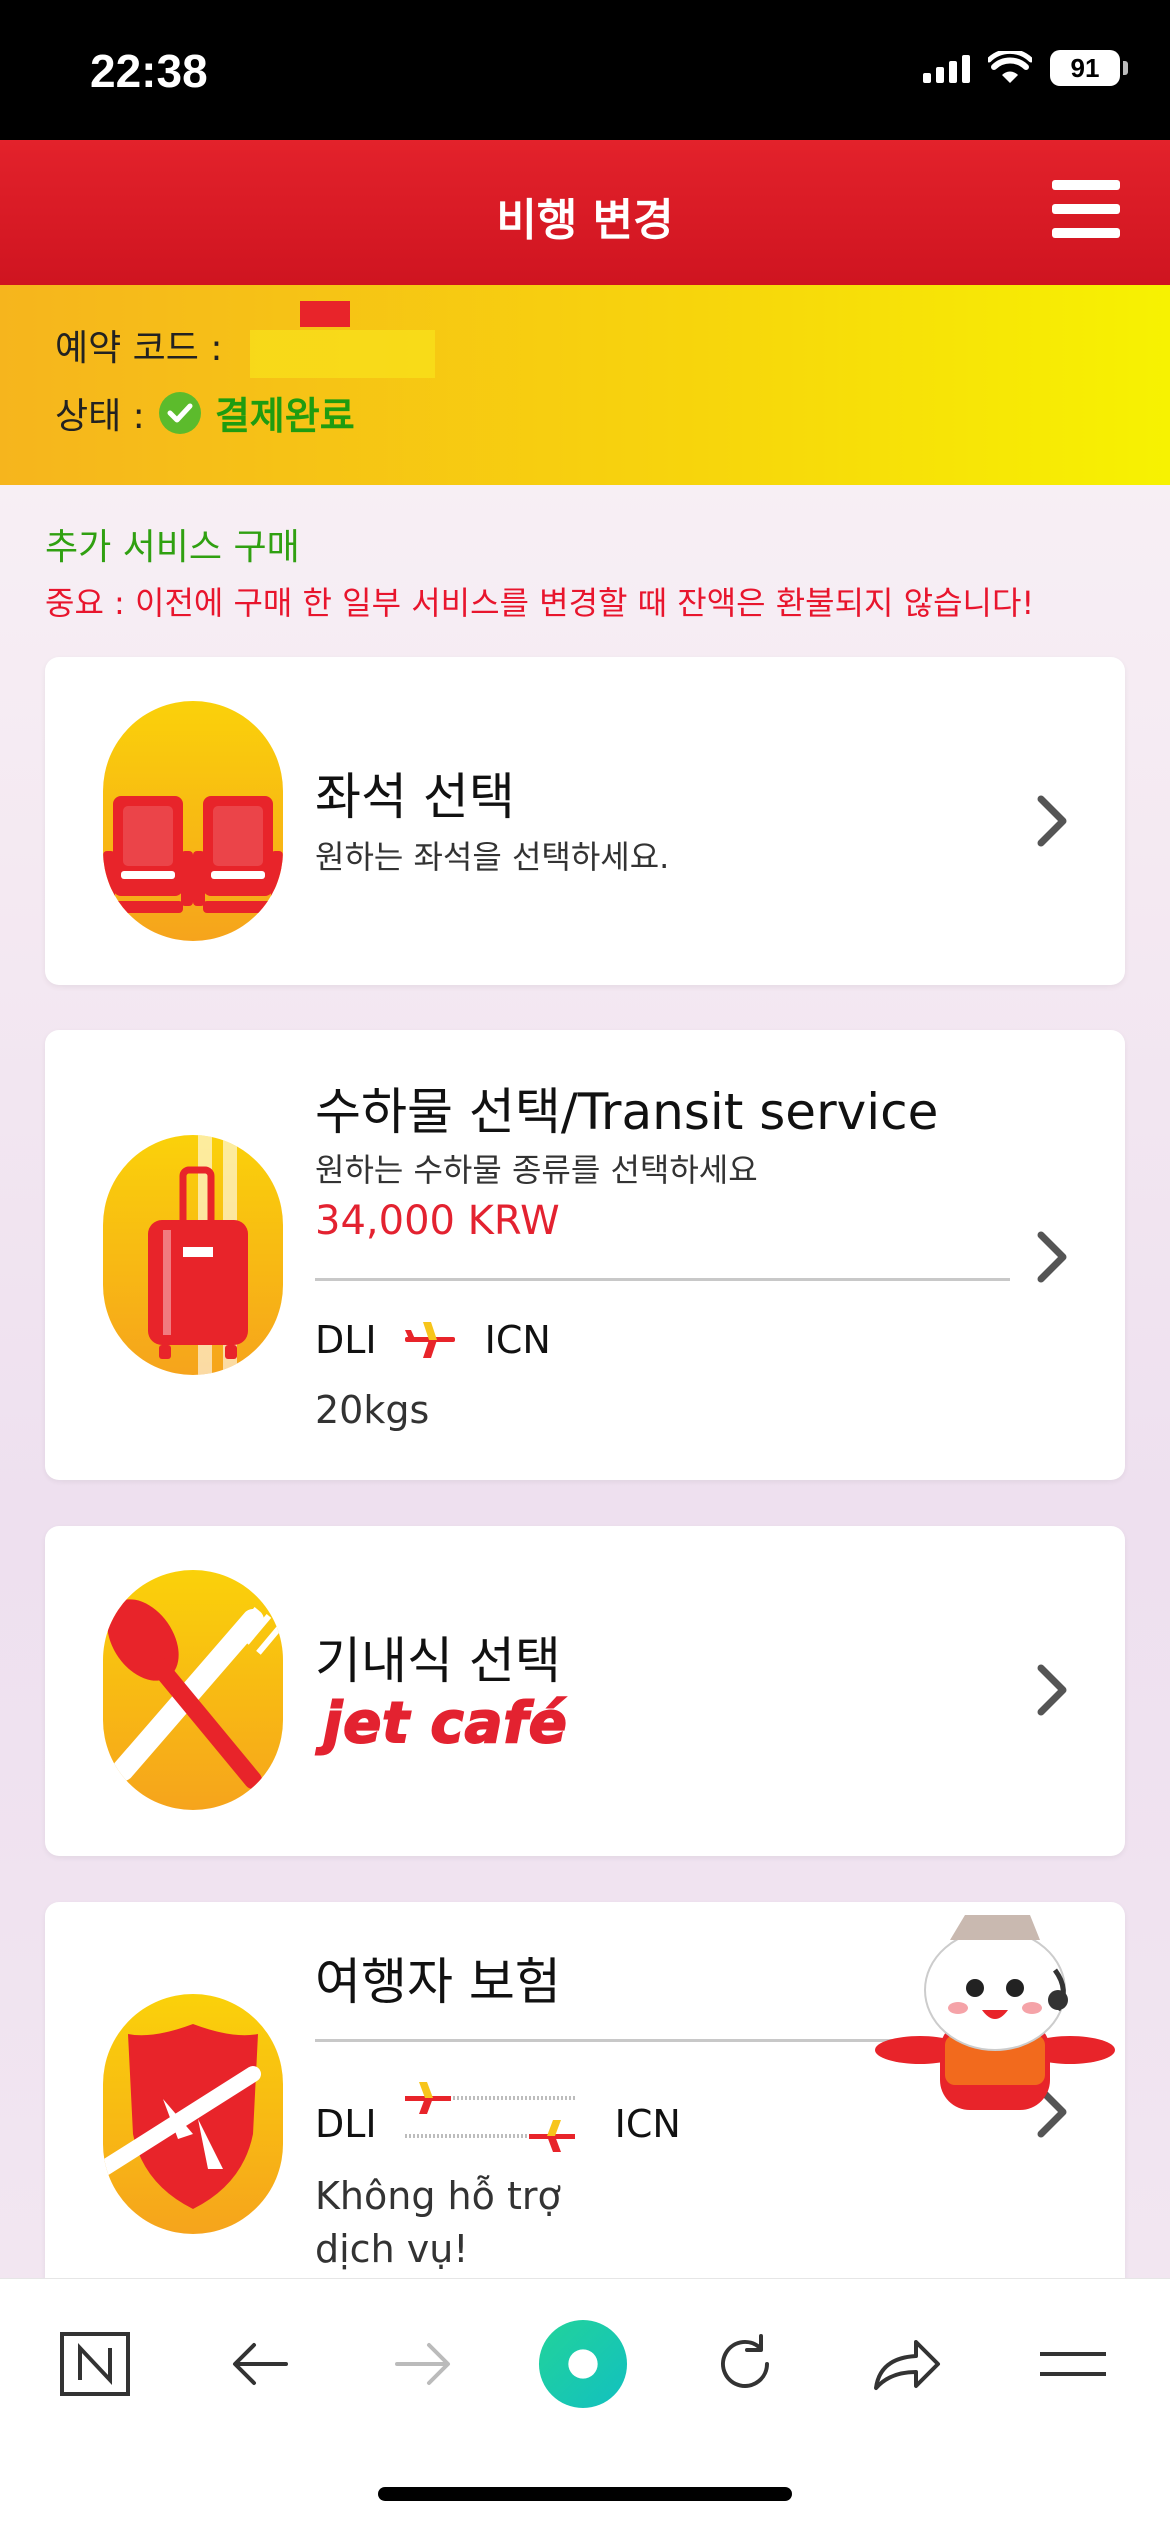 Image resolution: width=1170 pixels, height=2532 pixels. Describe the element at coordinates (415, 797) in the screenshot. I see `card-title: 좌석 선택` at that location.